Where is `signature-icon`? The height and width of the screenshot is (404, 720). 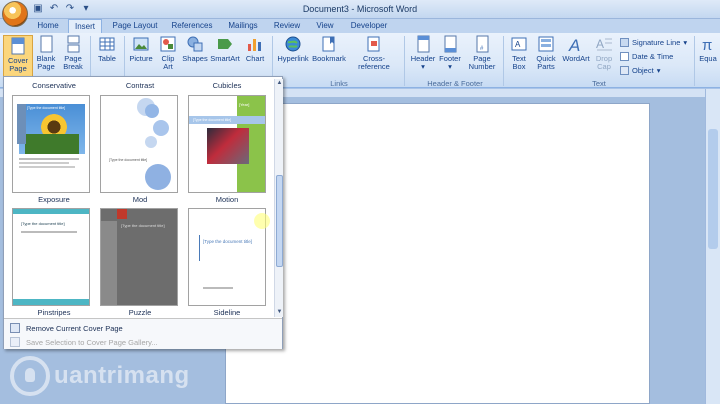
signature-icon is located at coordinates (624, 42).